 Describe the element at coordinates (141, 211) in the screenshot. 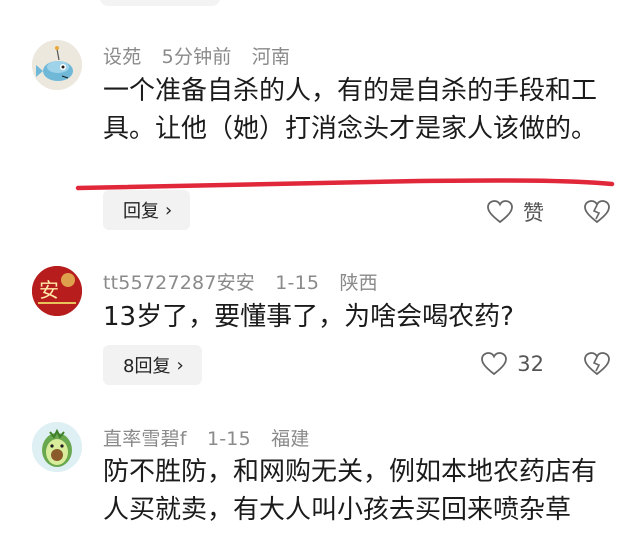

I see `reply-label: 回复` at that location.